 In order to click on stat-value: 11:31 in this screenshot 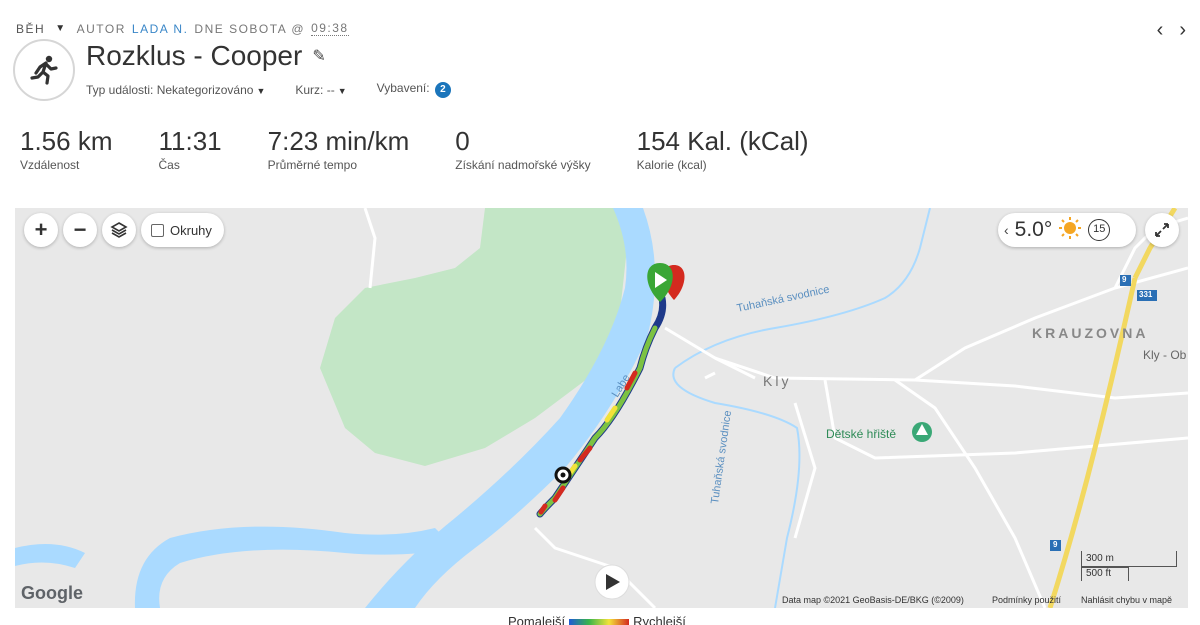, I will do `click(190, 141)`.